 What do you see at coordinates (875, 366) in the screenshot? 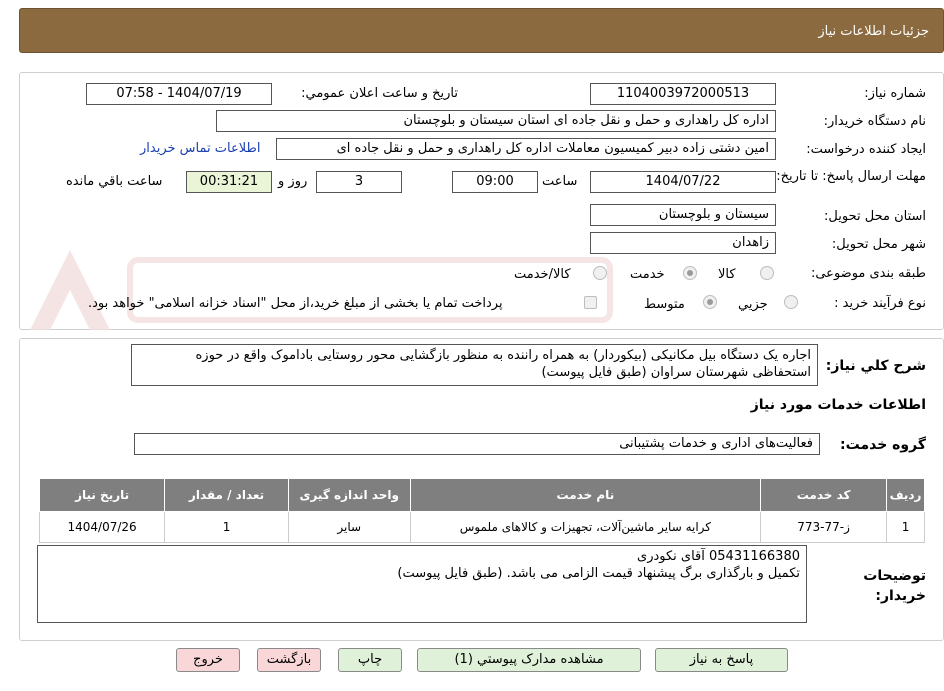
I see `description-label: شرح کلي نیاز:` at bounding box center [875, 366].